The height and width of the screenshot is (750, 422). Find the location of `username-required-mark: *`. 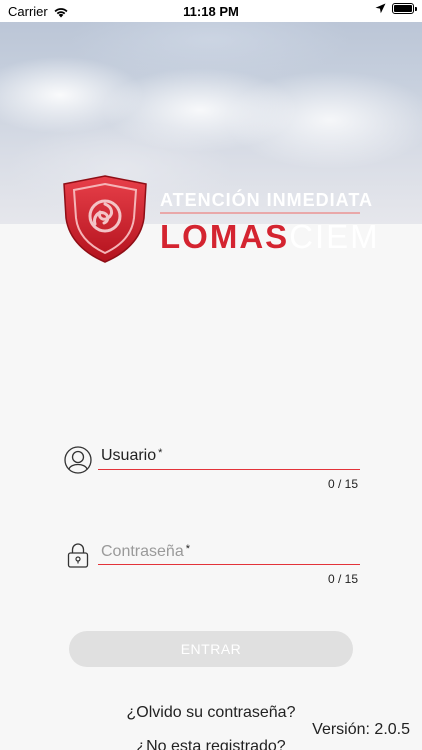

username-required-mark: * is located at coordinates (160, 453).